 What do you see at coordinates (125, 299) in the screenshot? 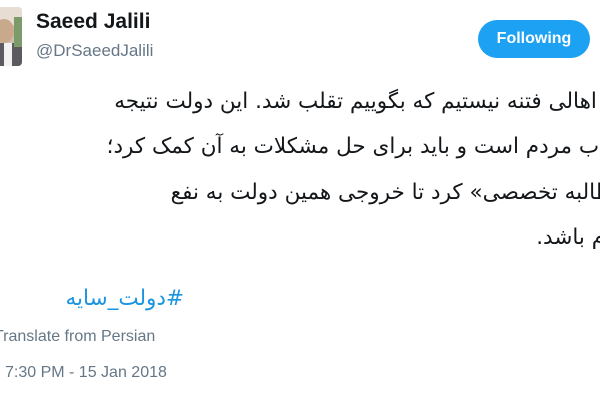
I see `hashtag-link: #دولت_سایه` at bounding box center [125, 299].